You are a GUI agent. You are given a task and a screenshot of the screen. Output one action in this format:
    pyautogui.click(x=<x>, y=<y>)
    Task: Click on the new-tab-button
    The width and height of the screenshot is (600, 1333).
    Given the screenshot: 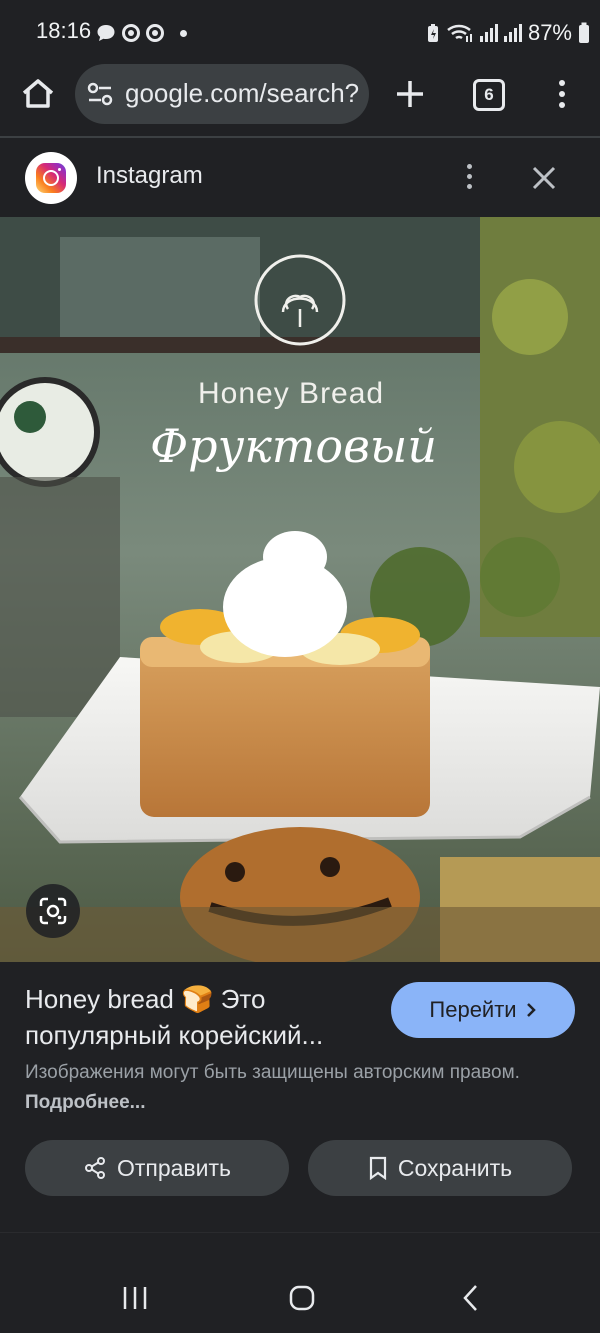 What is the action you would take?
    pyautogui.click(x=410, y=94)
    